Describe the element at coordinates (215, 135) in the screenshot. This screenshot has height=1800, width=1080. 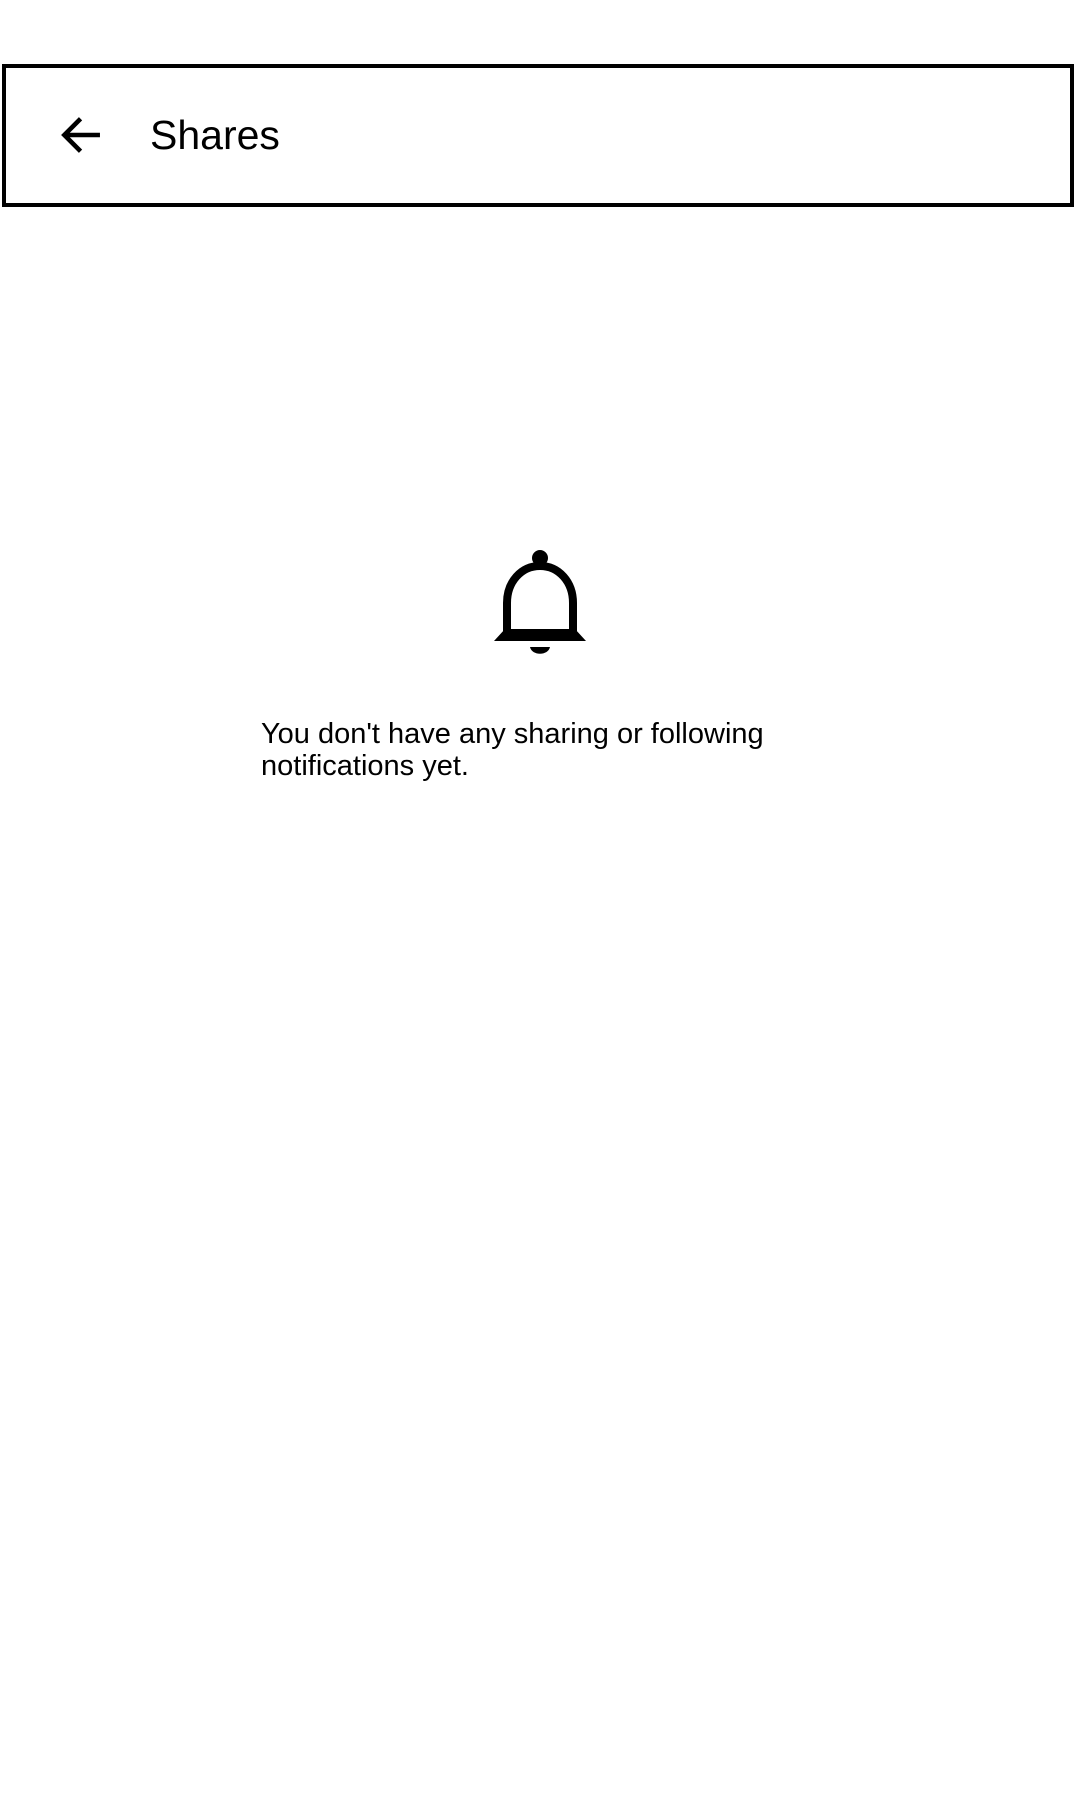
I see `page-title: Shares` at that location.